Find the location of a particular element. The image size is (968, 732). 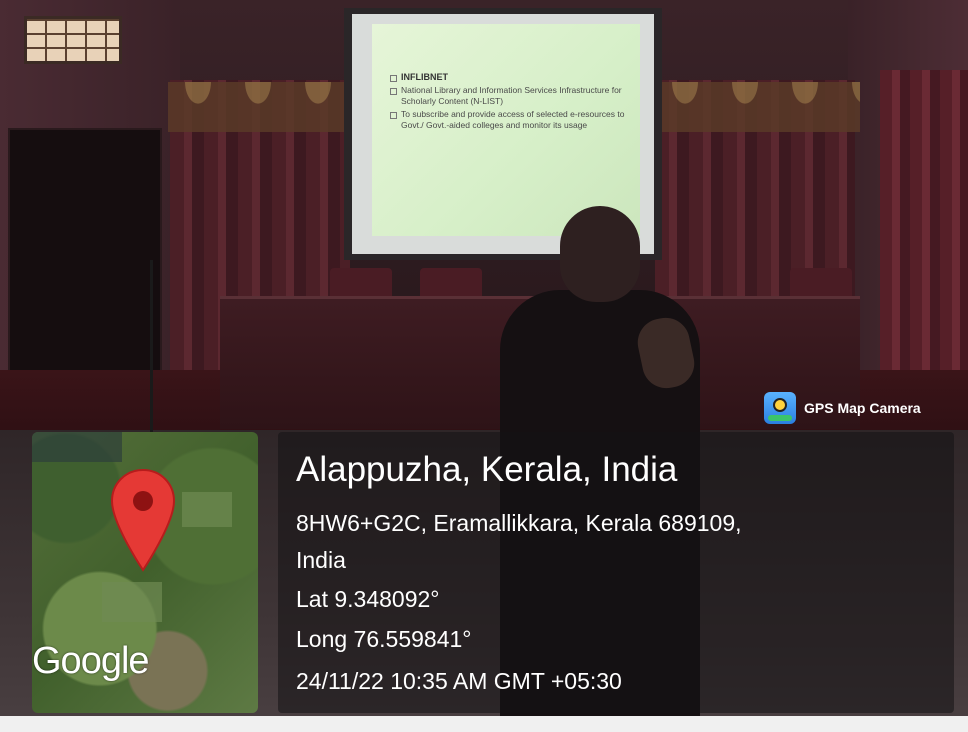

gps-map-camera-badge: GPS Map Camera is located at coordinates (842, 408).